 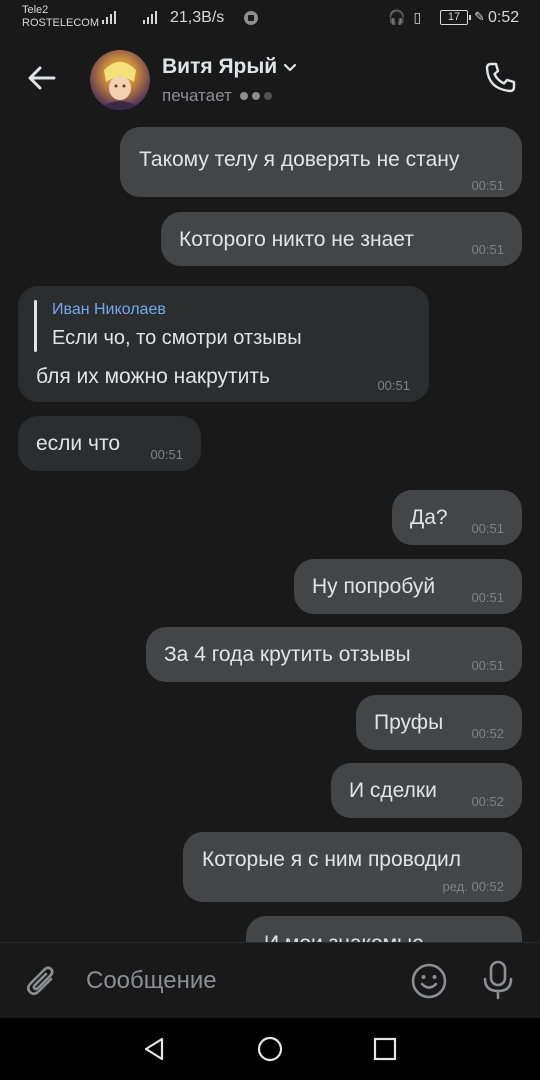 What do you see at coordinates (197, 17) in the screenshot?
I see `network-speed: 21,3B/s` at bounding box center [197, 17].